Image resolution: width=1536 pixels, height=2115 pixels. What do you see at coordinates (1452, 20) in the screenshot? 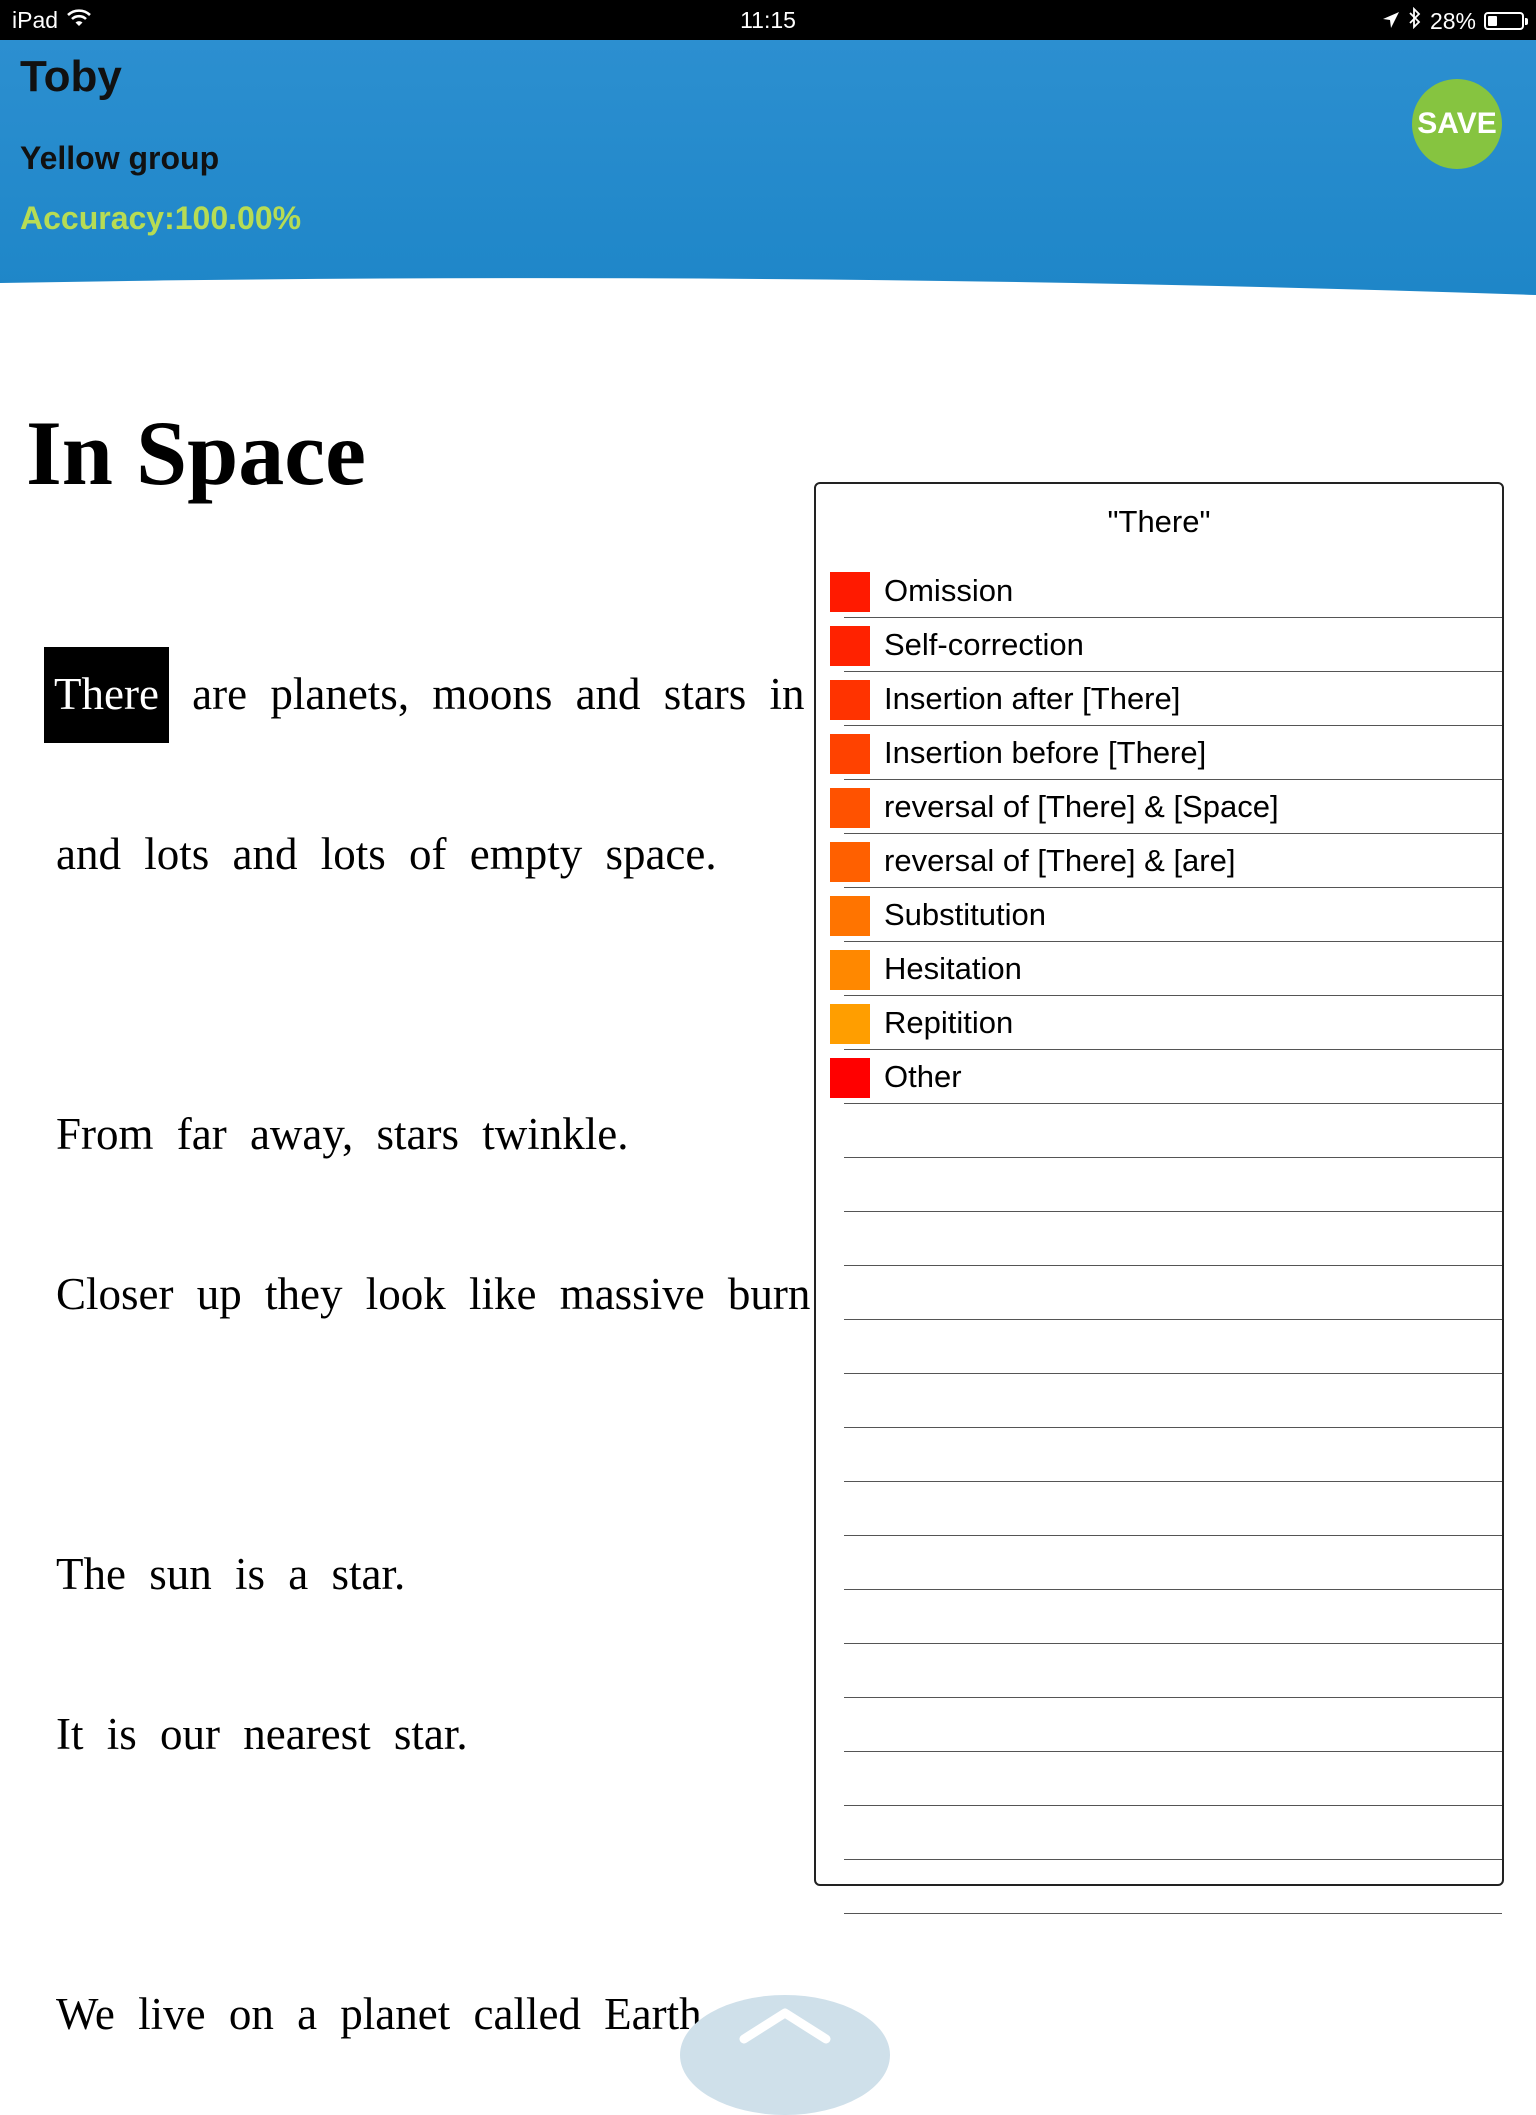
I see `battery-percentage: 28%` at bounding box center [1452, 20].